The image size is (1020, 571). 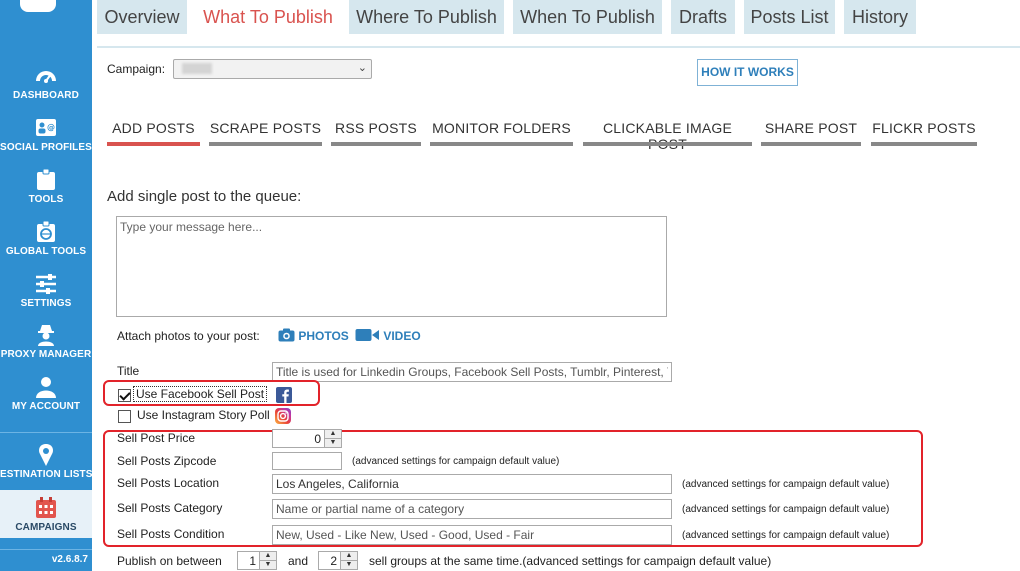 I want to click on sidebar-item-label: ESTINATION LISTS, so click(x=46, y=474).